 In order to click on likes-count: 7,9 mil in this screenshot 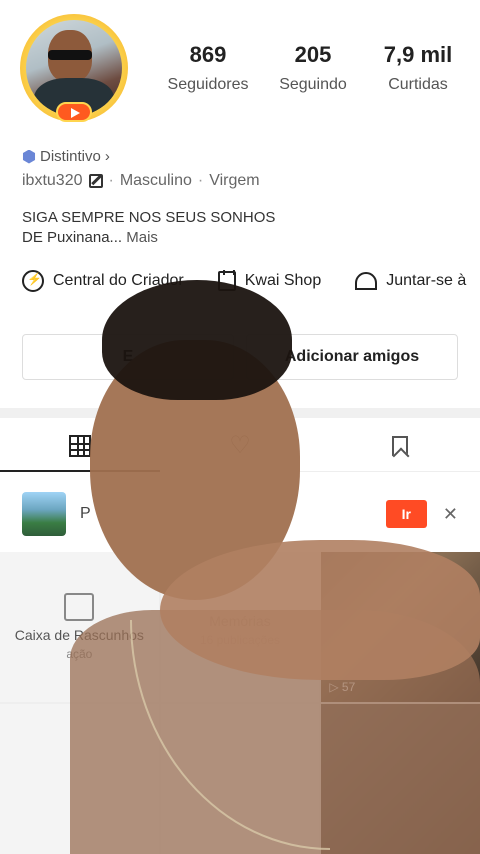, I will do `click(418, 54)`.